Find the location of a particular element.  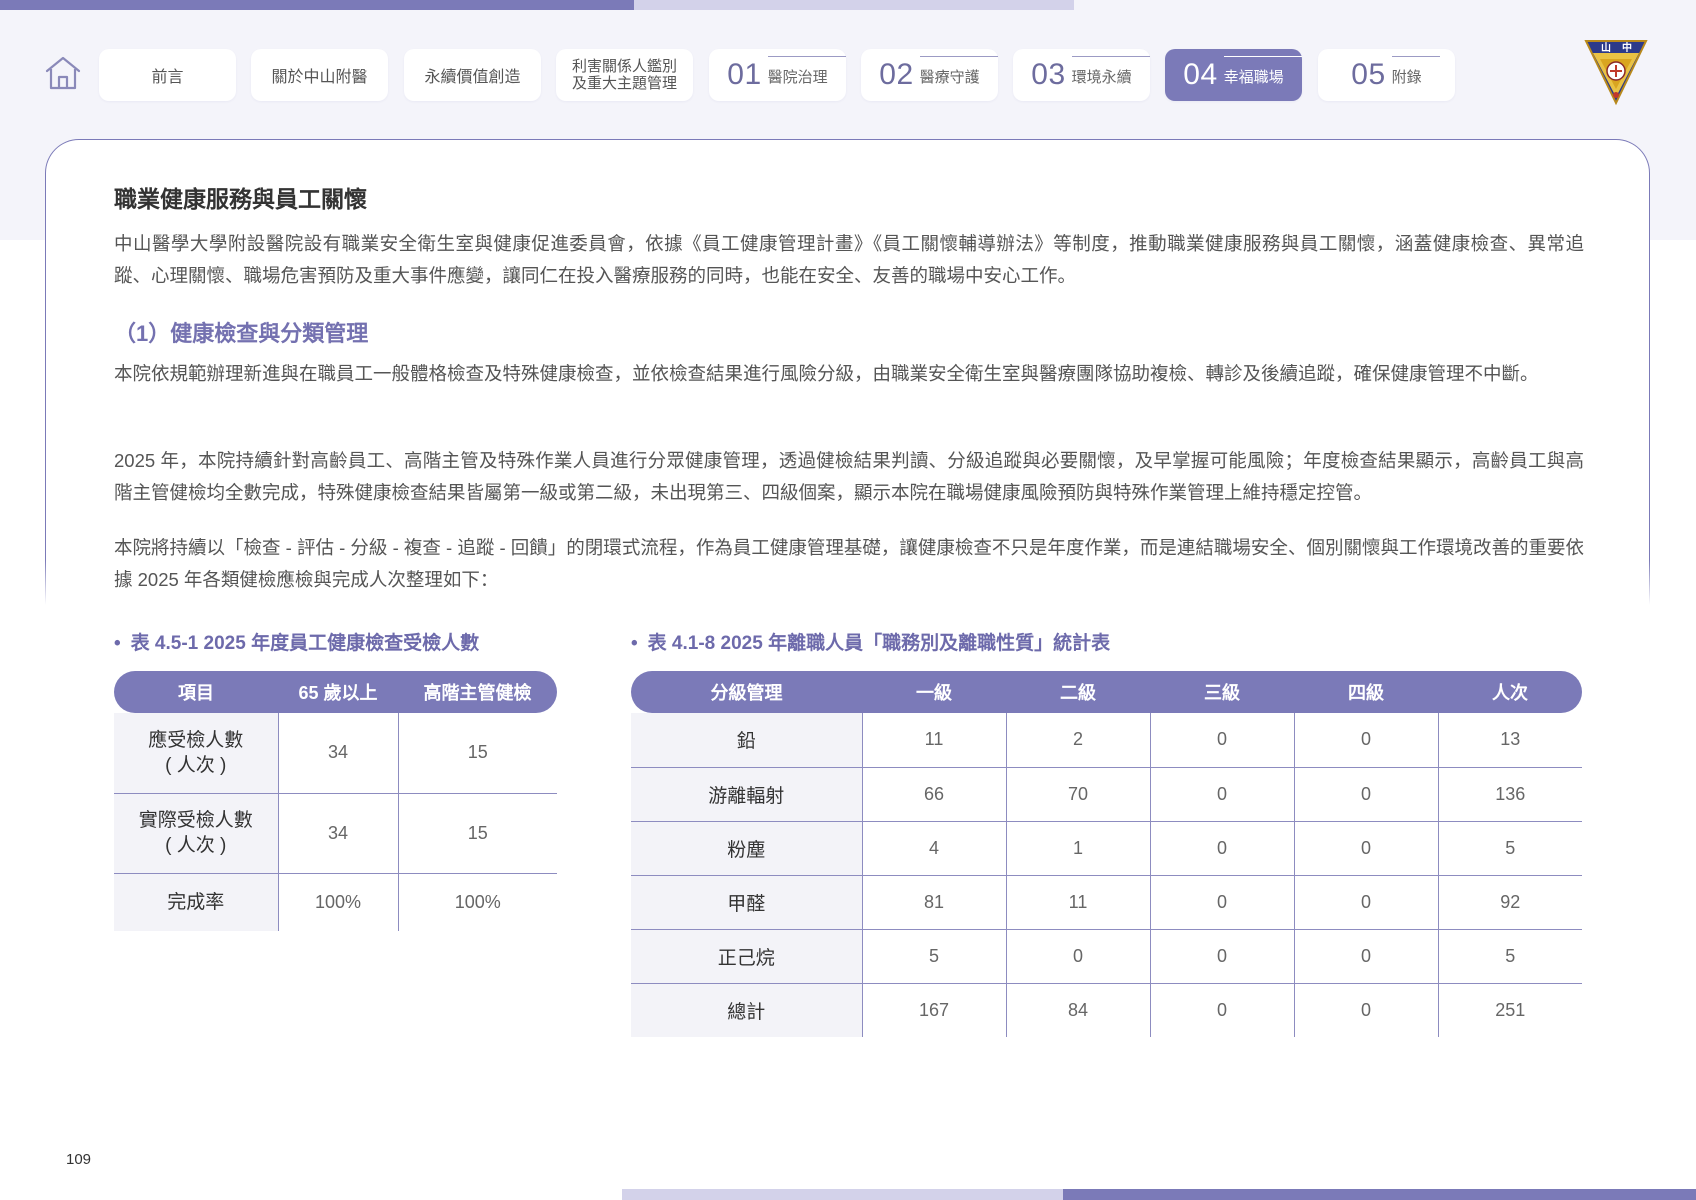

tab-04-happy-workplace: 04 幸福職場 is located at coordinates (1233, 75).